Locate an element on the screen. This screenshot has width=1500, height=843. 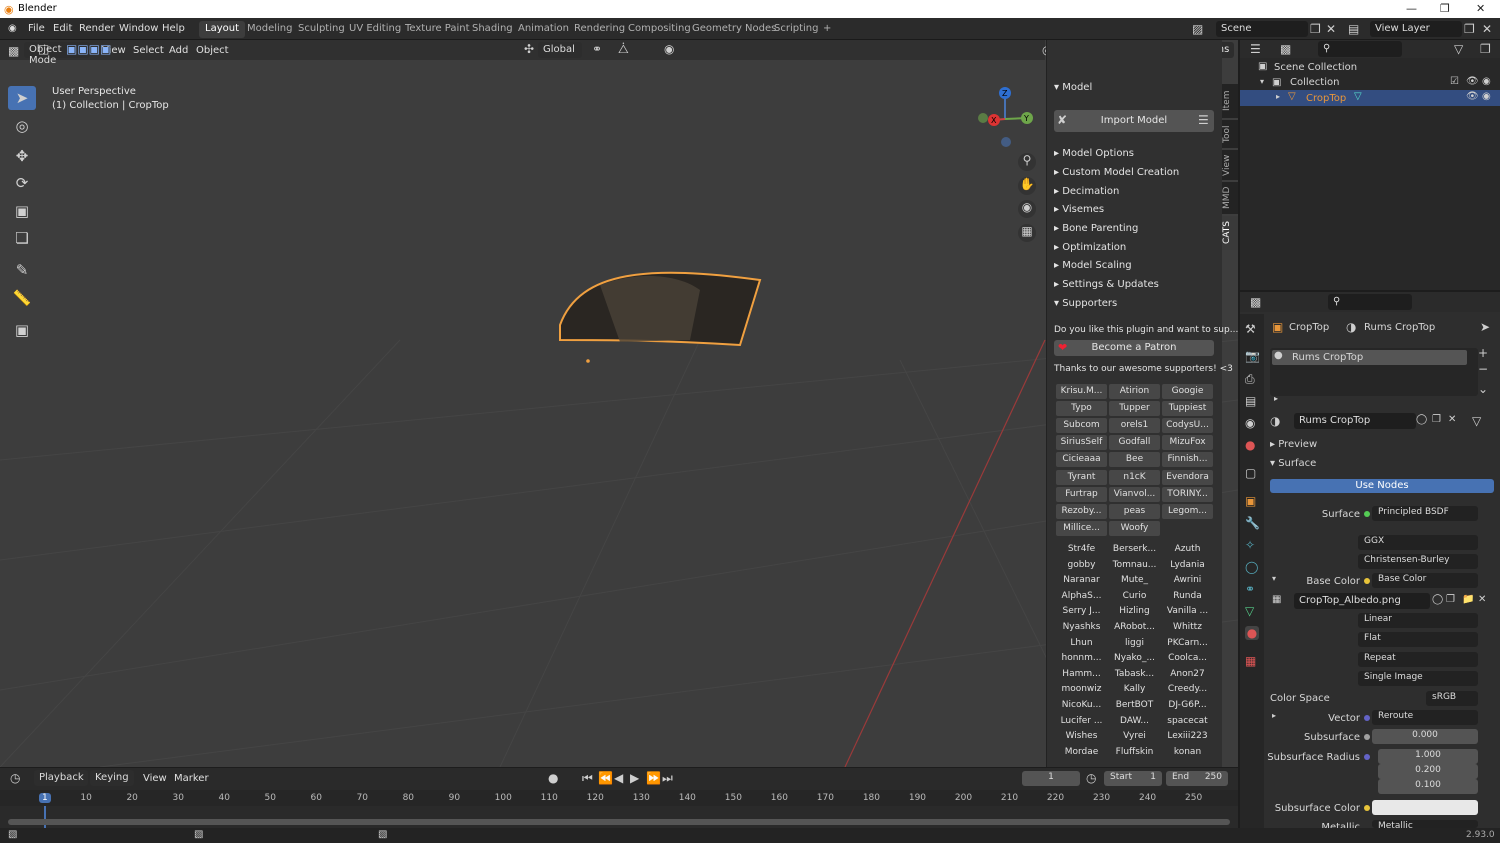
croptop-camera-icon: ◉ is located at coordinates (1486, 96).